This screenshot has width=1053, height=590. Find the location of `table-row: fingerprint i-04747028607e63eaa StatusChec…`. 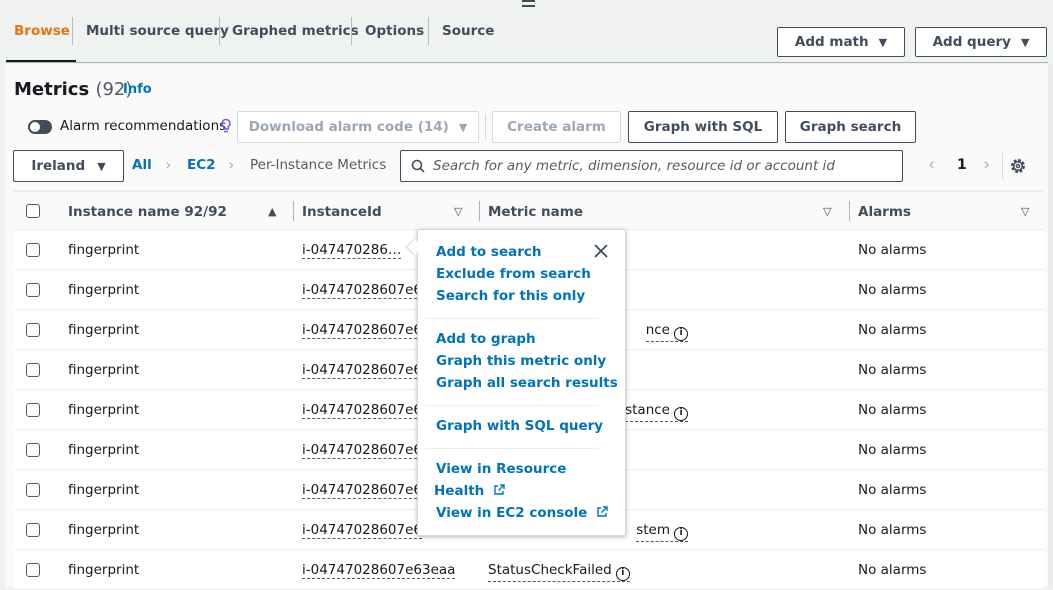

table-row: fingerprint i-04747028607e63eaa StatusChec… is located at coordinates (529, 570).